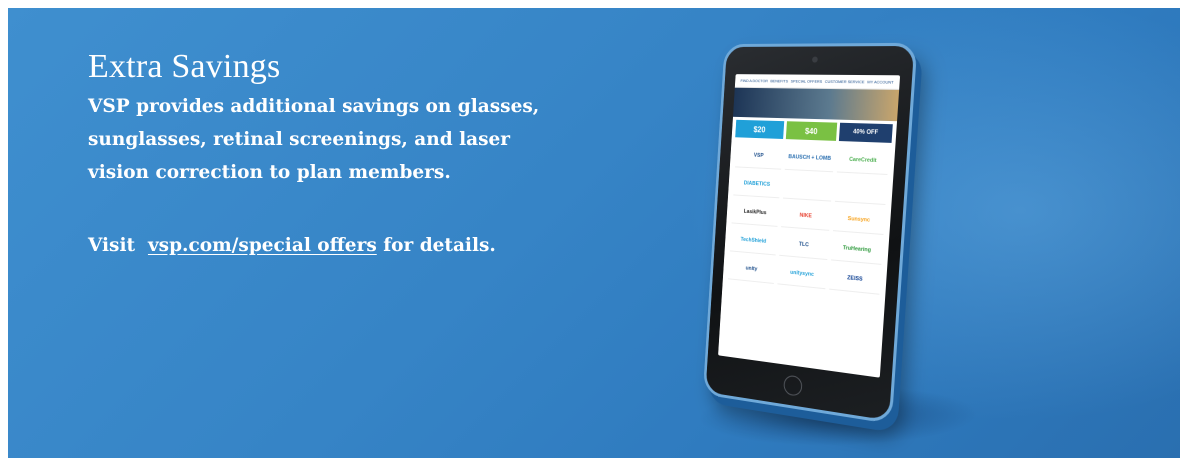 The width and height of the screenshot is (1187, 465). I want to click on partner-logo: TLC, so click(804, 246).